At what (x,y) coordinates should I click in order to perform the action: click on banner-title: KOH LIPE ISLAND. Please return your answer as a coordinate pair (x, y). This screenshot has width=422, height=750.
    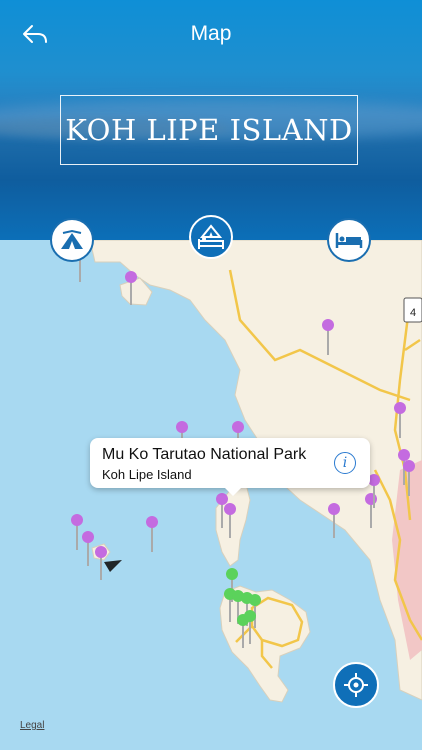
    Looking at the image, I should click on (209, 130).